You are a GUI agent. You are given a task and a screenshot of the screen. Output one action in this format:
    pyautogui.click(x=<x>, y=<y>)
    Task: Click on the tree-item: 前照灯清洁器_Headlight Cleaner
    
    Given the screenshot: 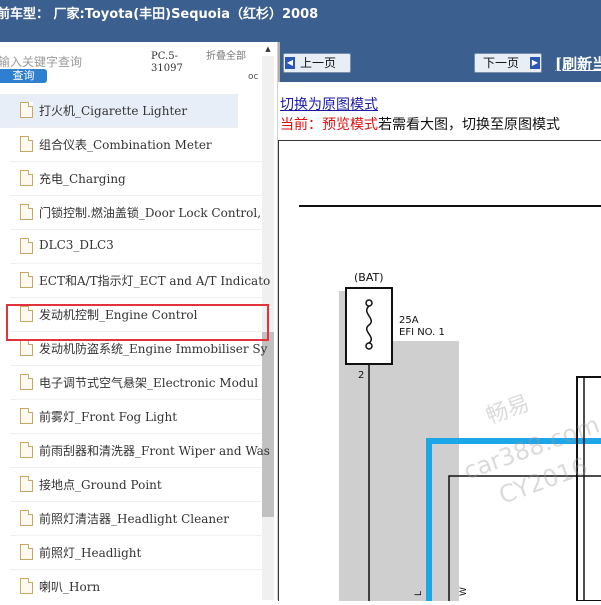 What is the action you would take?
    pyautogui.click(x=131, y=519)
    